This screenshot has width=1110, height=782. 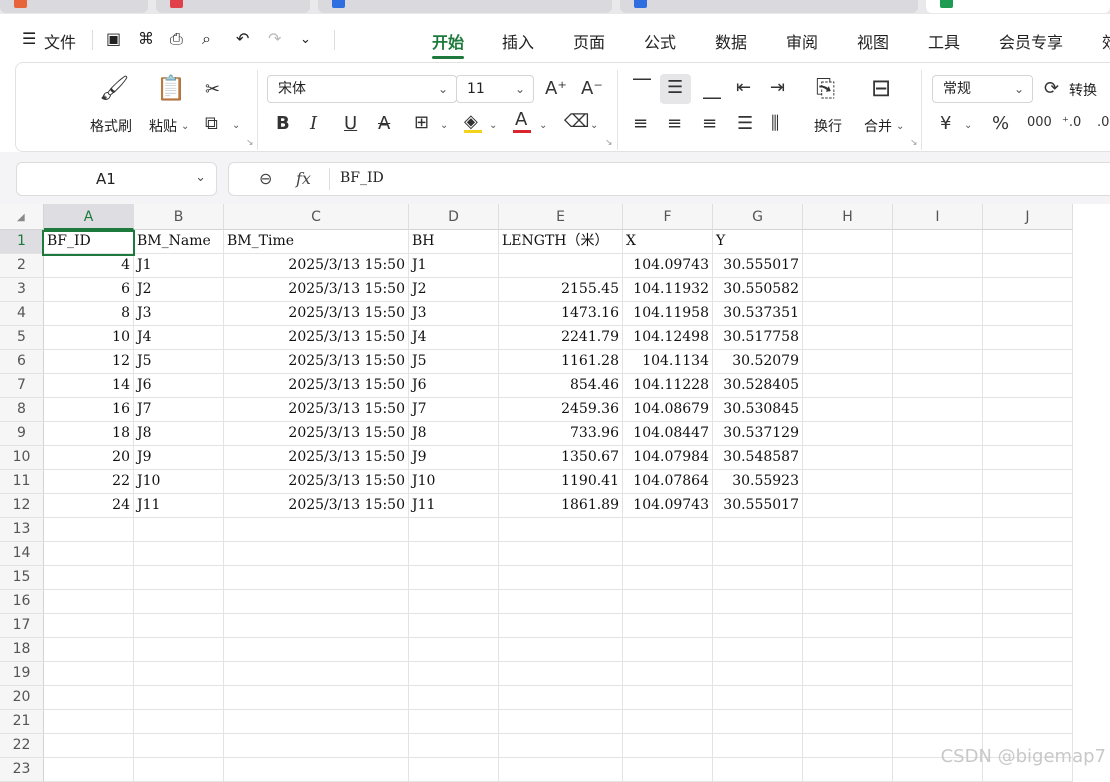 I want to click on column-header-e: E, so click(x=561, y=217).